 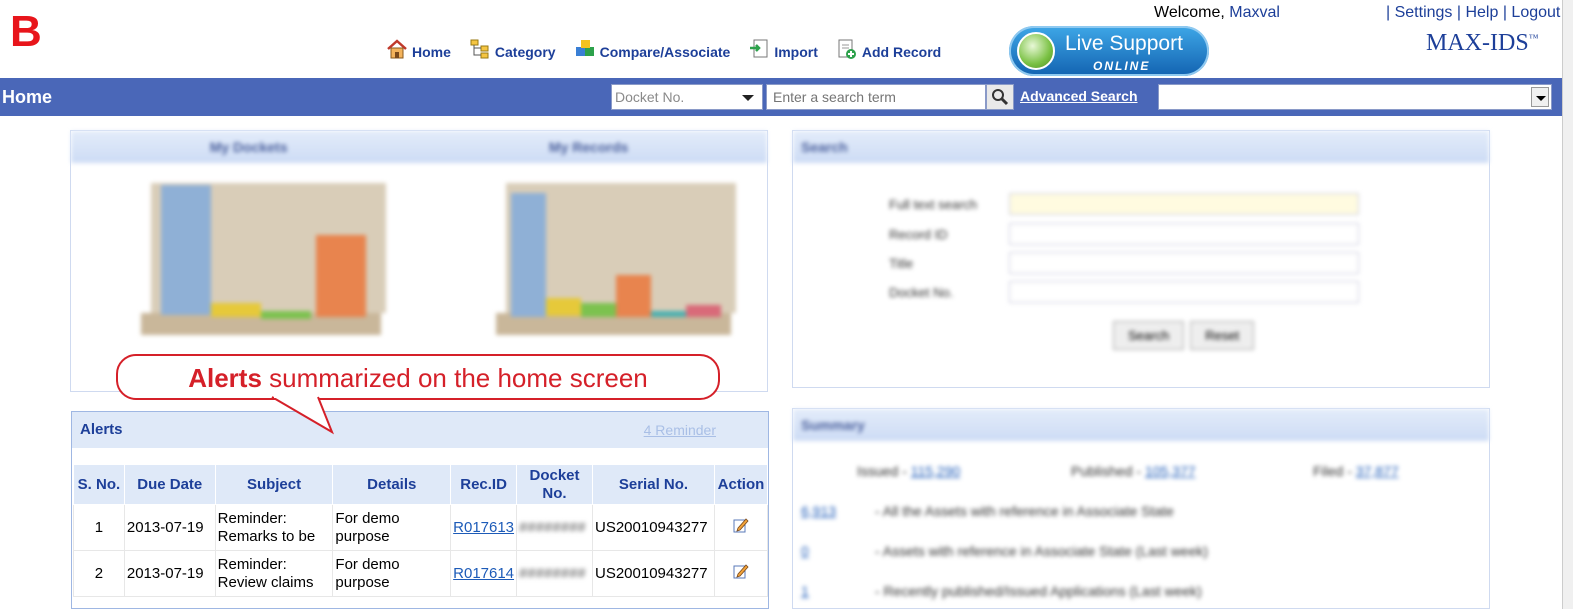 I want to click on alerts-header: Alerts 4 Reminder, so click(x=420, y=430).